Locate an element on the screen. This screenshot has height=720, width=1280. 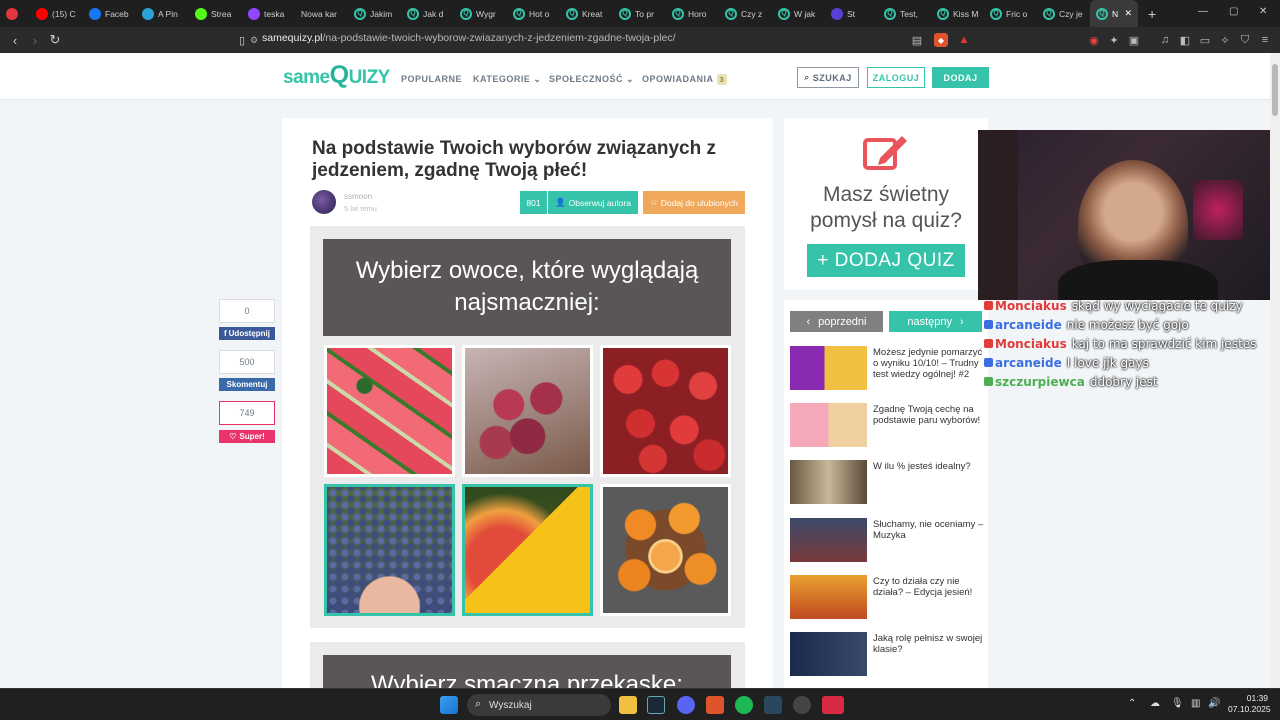
author-name: ssmoon is located at coordinates (358, 196).